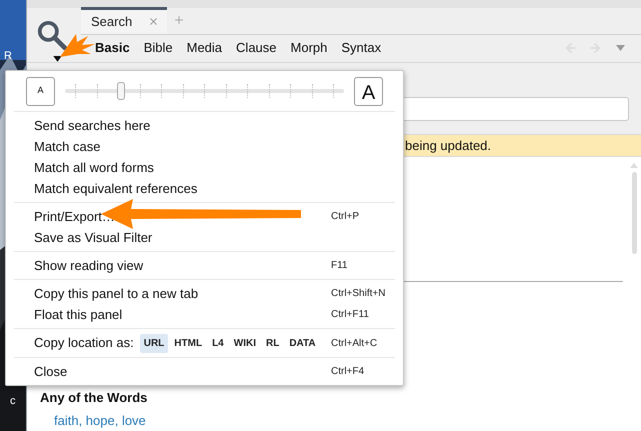  Describe the element at coordinates (634, 213) in the screenshot. I see `scrollbar-thumb` at that location.